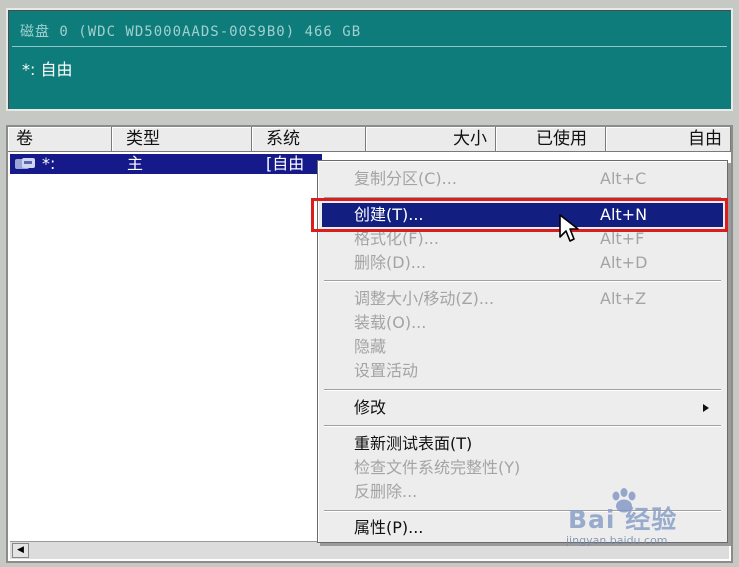 The height and width of the screenshot is (567, 739). I want to click on menu-item-delete: 删除(D)... Alt+D, so click(522, 263).